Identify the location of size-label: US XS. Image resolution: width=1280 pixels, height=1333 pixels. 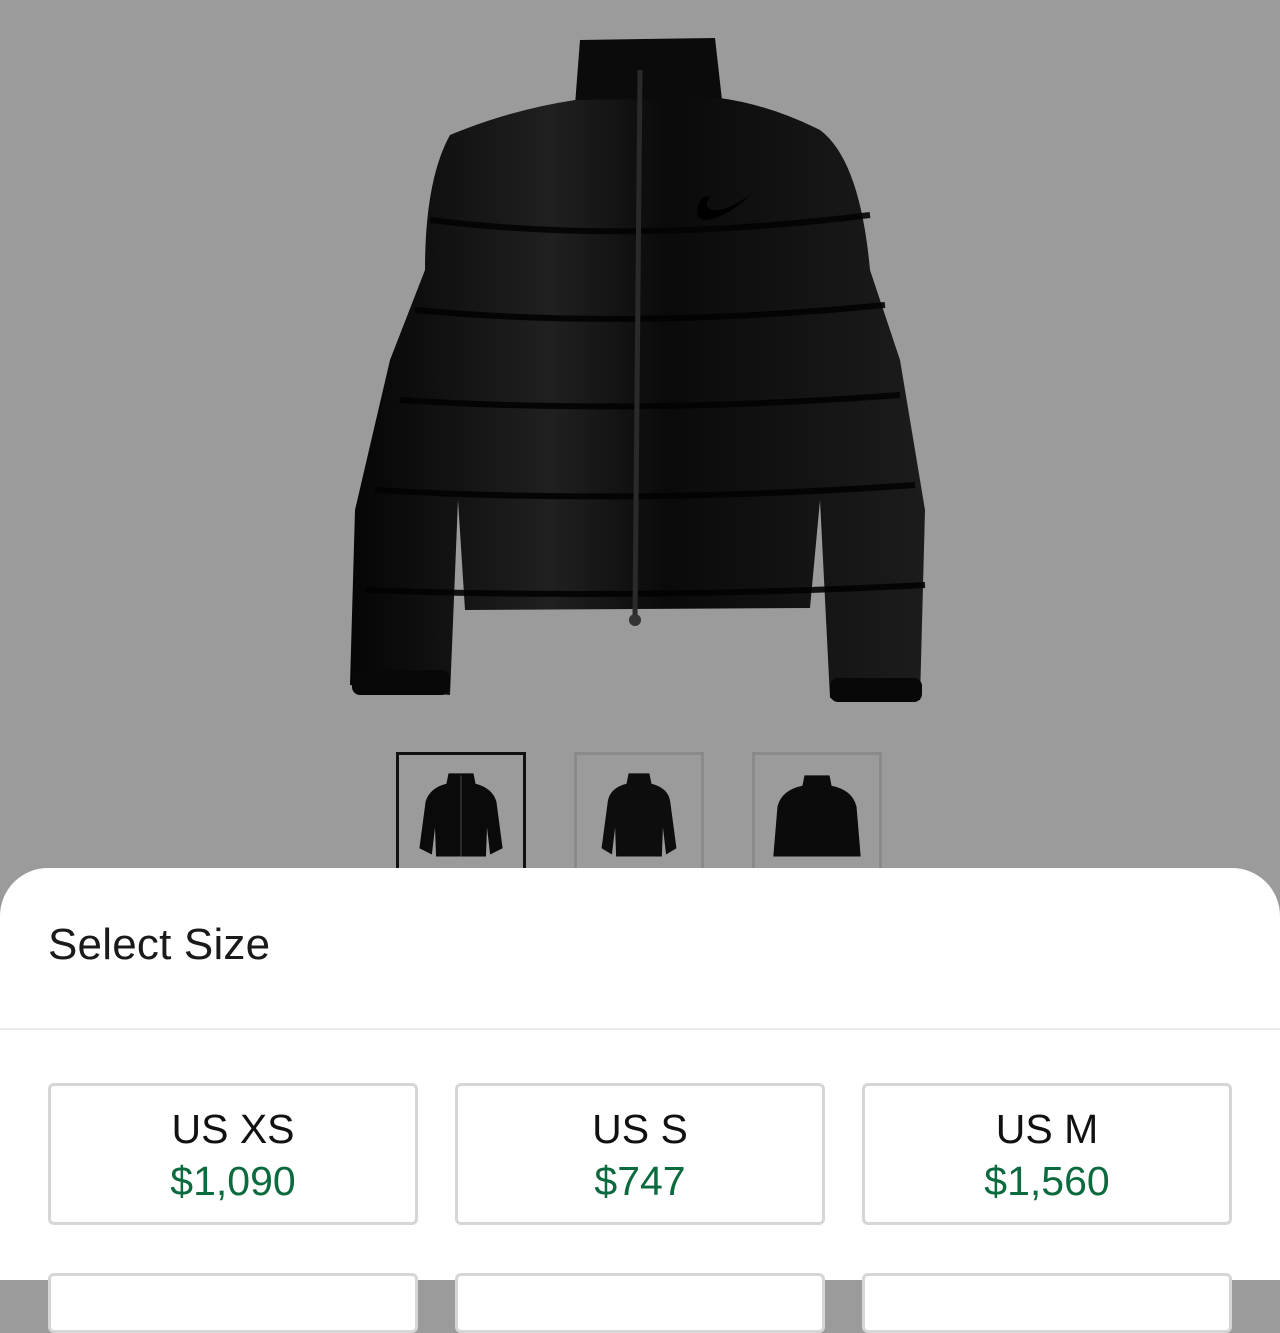
(233, 1129).